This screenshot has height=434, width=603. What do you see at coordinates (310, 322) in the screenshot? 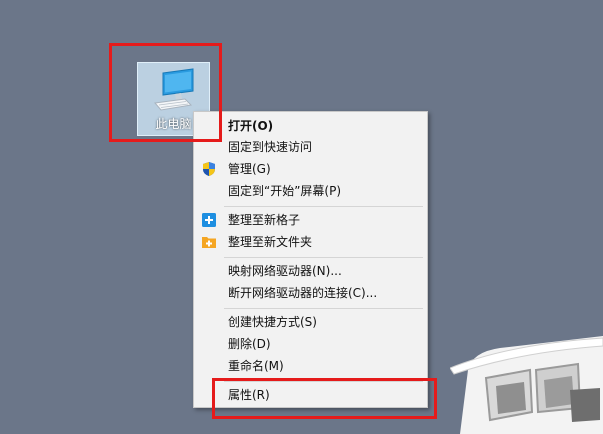
I see `menu-item-create-shortcut: 创建快捷方式(S)` at bounding box center [310, 322].